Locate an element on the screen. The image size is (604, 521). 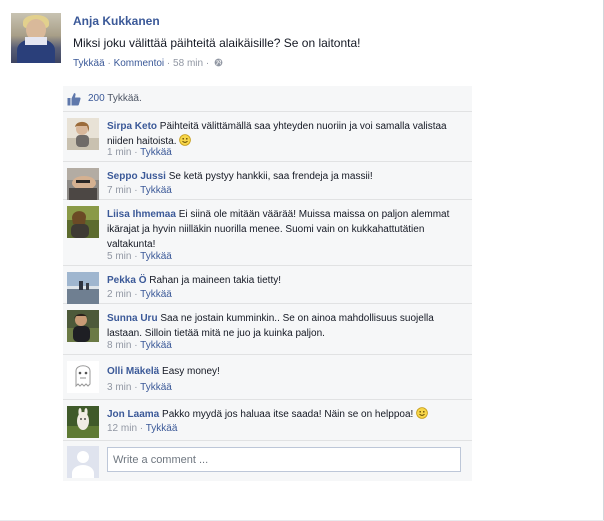
comment-meta: 3 min · Tykkää is located at coordinates (139, 387).